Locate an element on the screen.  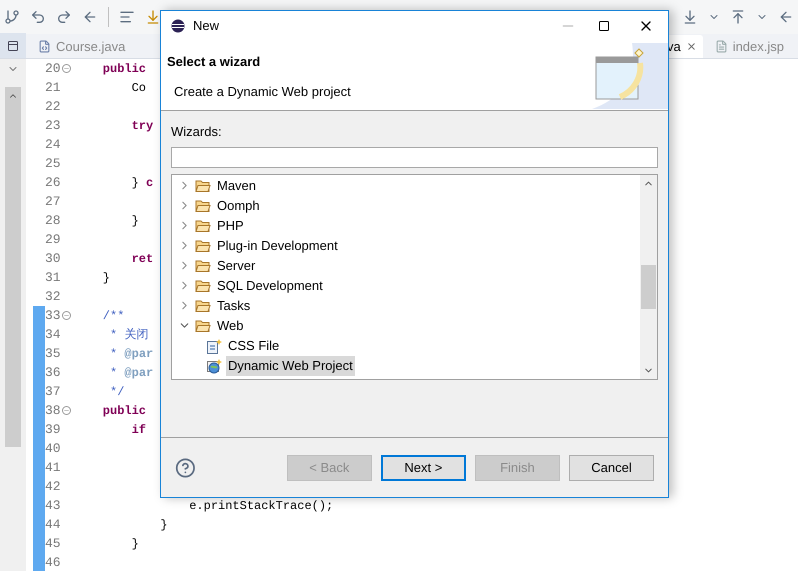
tab-label: index.jsp is located at coordinates (758, 47).